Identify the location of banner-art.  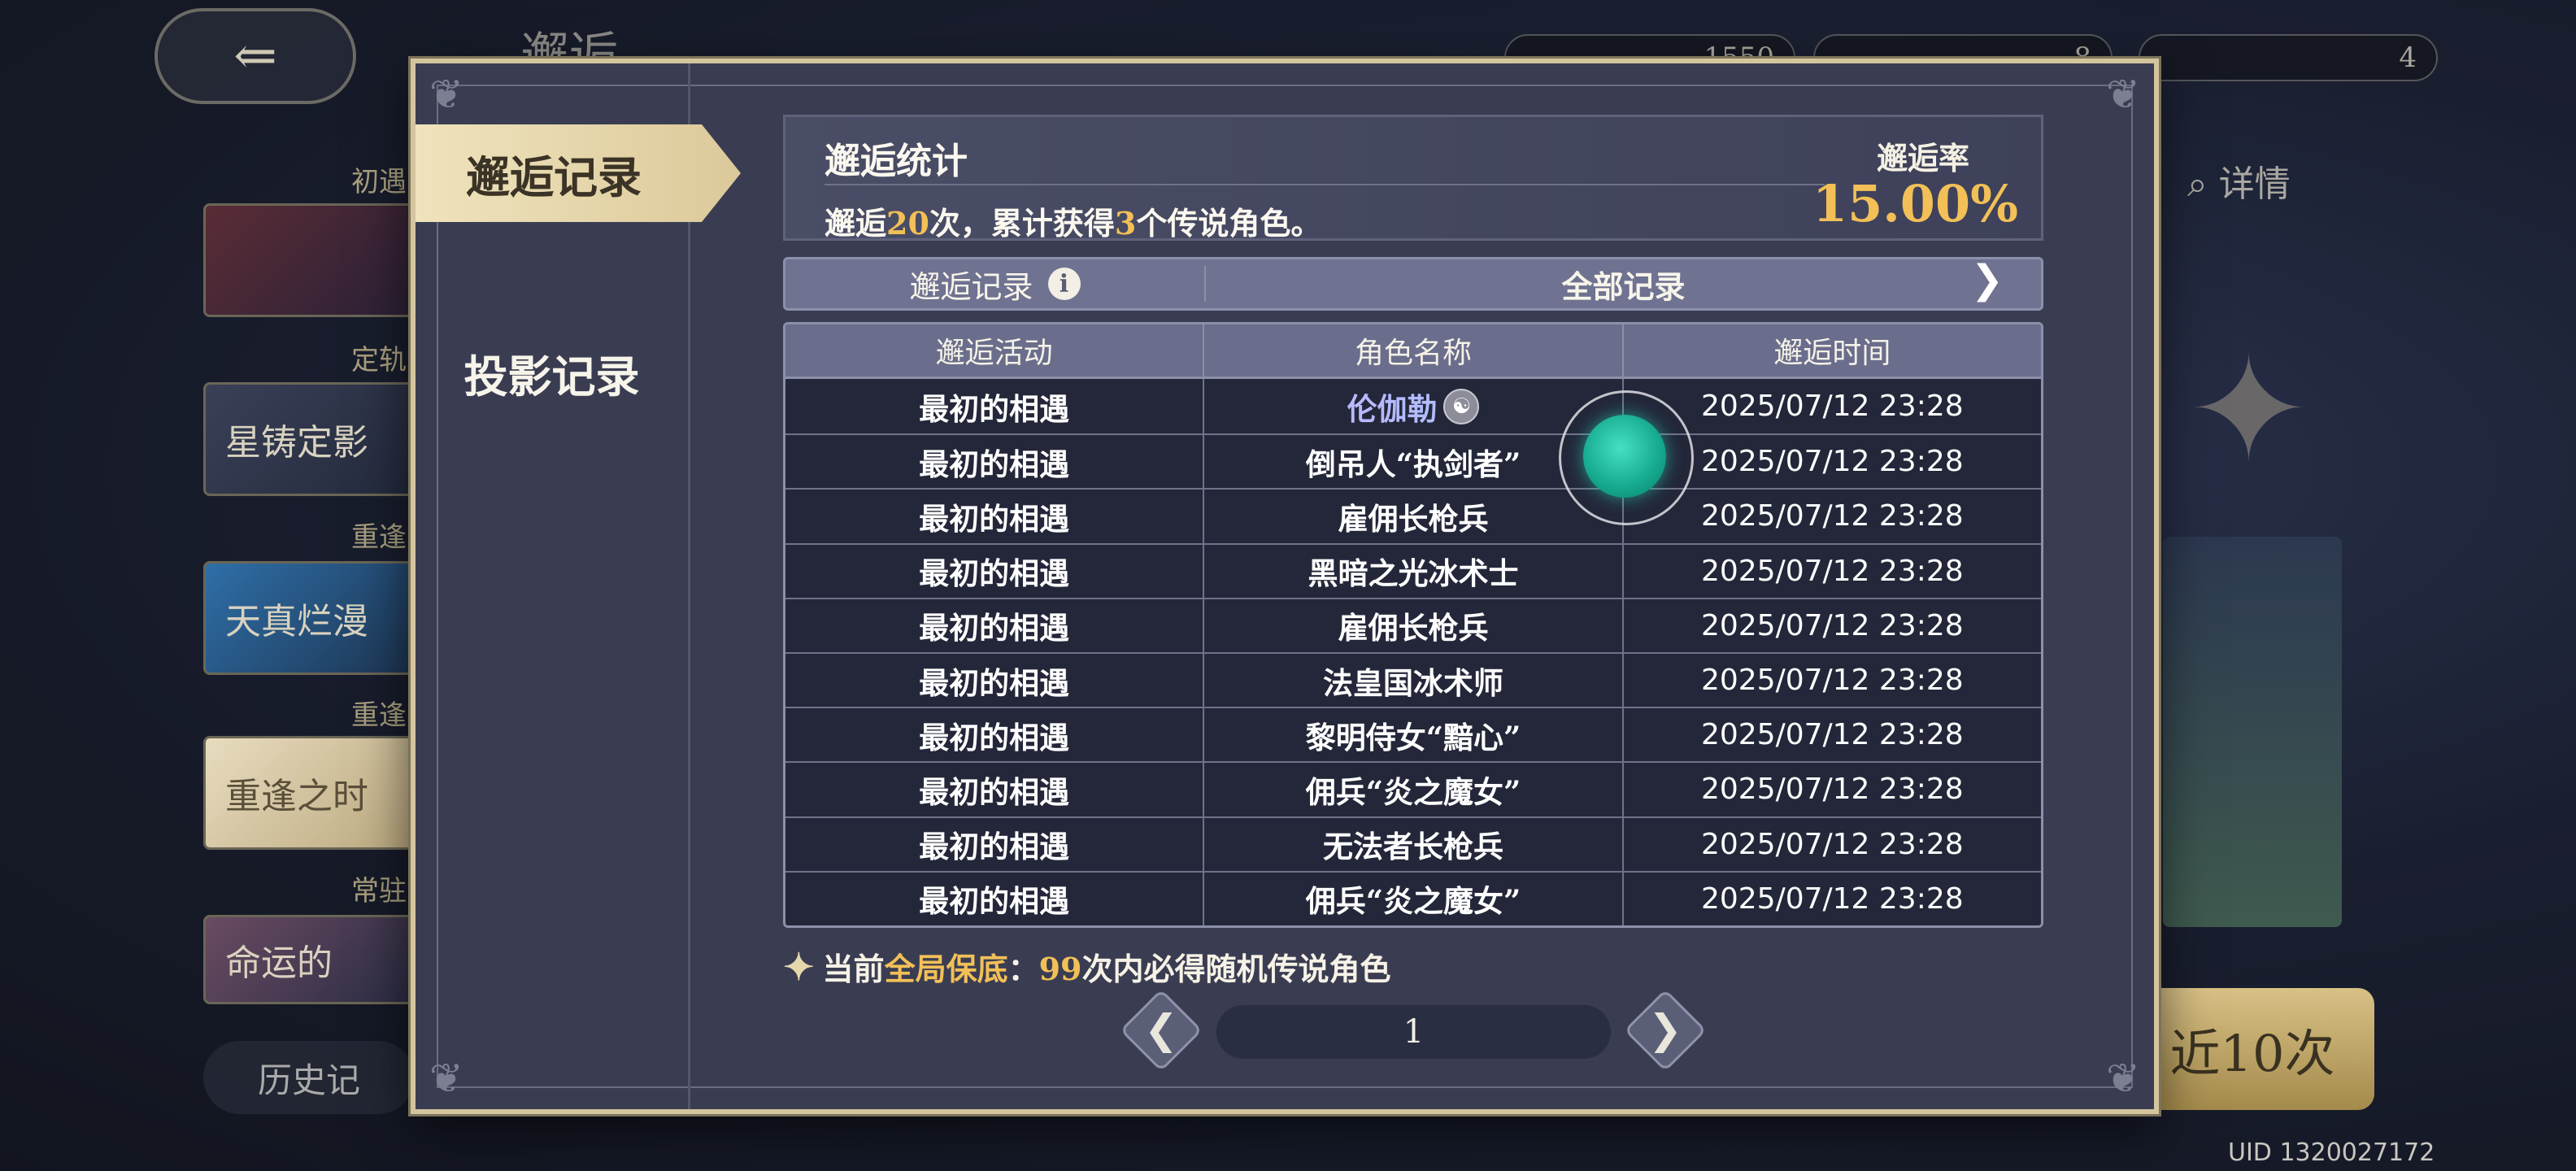
(2252, 732).